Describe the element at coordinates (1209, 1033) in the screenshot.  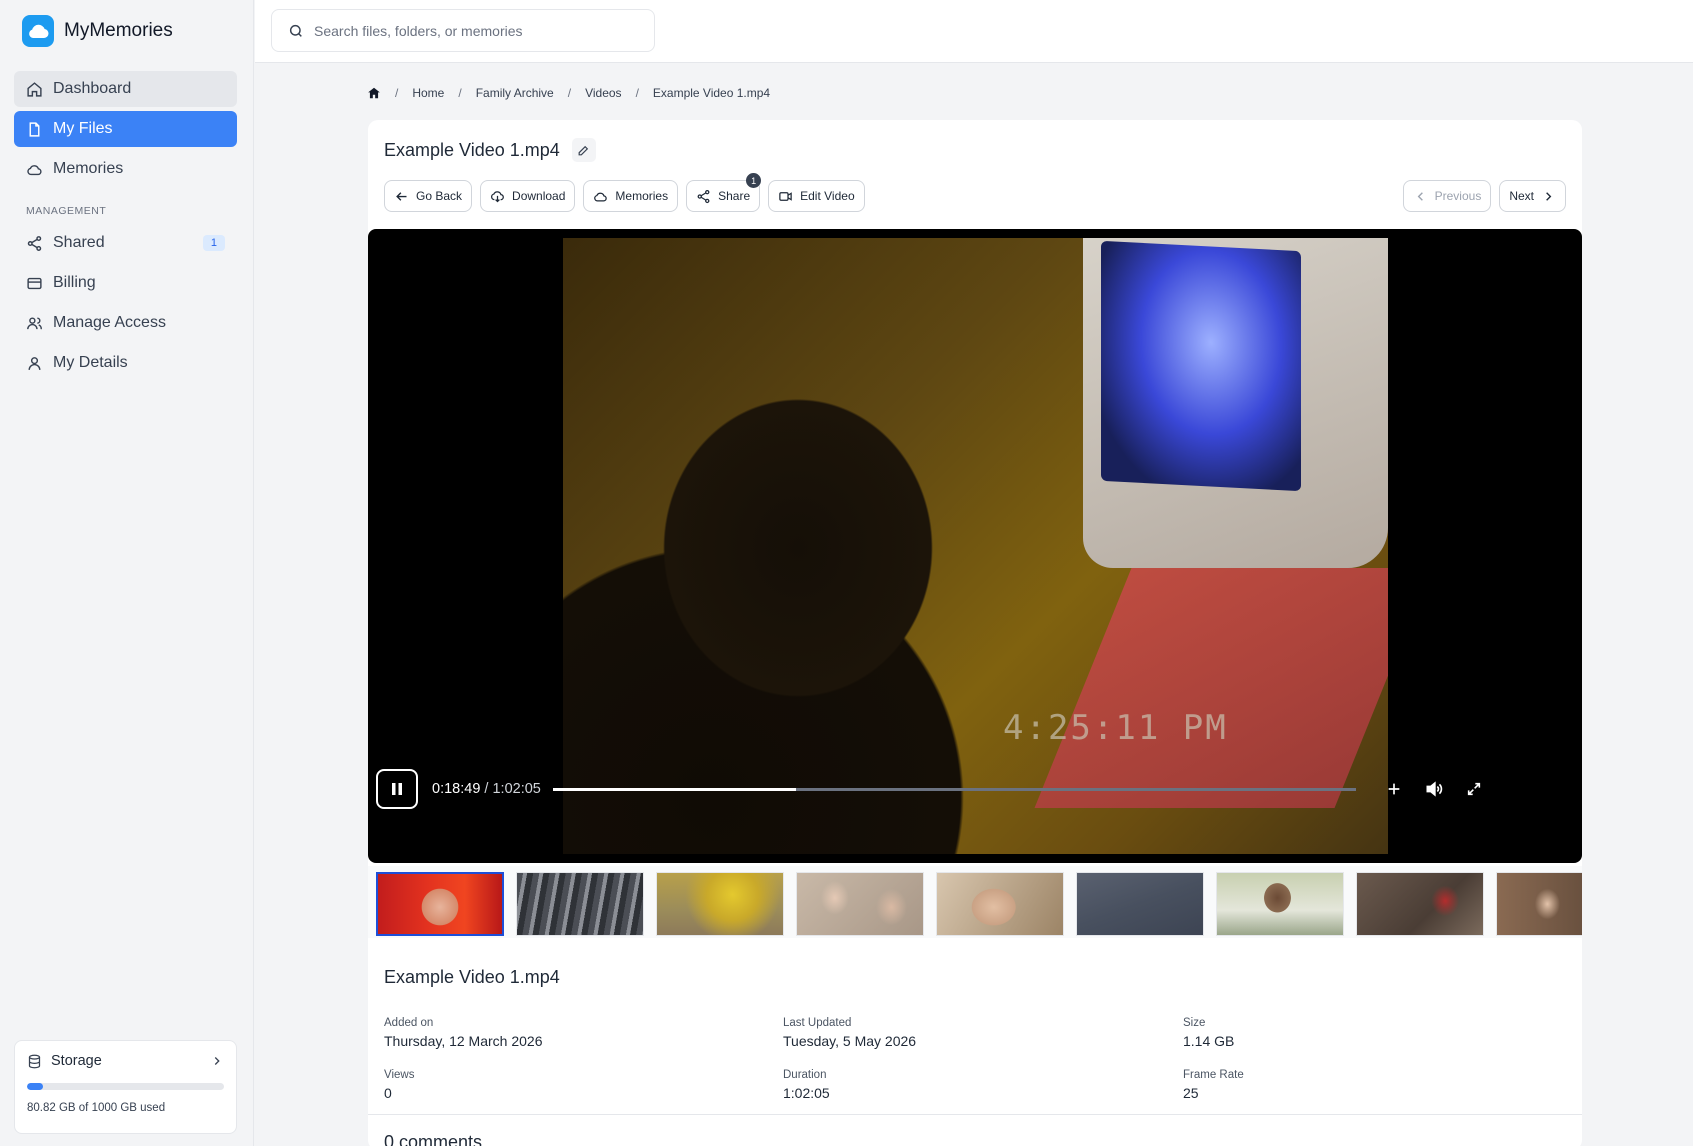
I see `meta-size: Size 1.14 GB` at that location.